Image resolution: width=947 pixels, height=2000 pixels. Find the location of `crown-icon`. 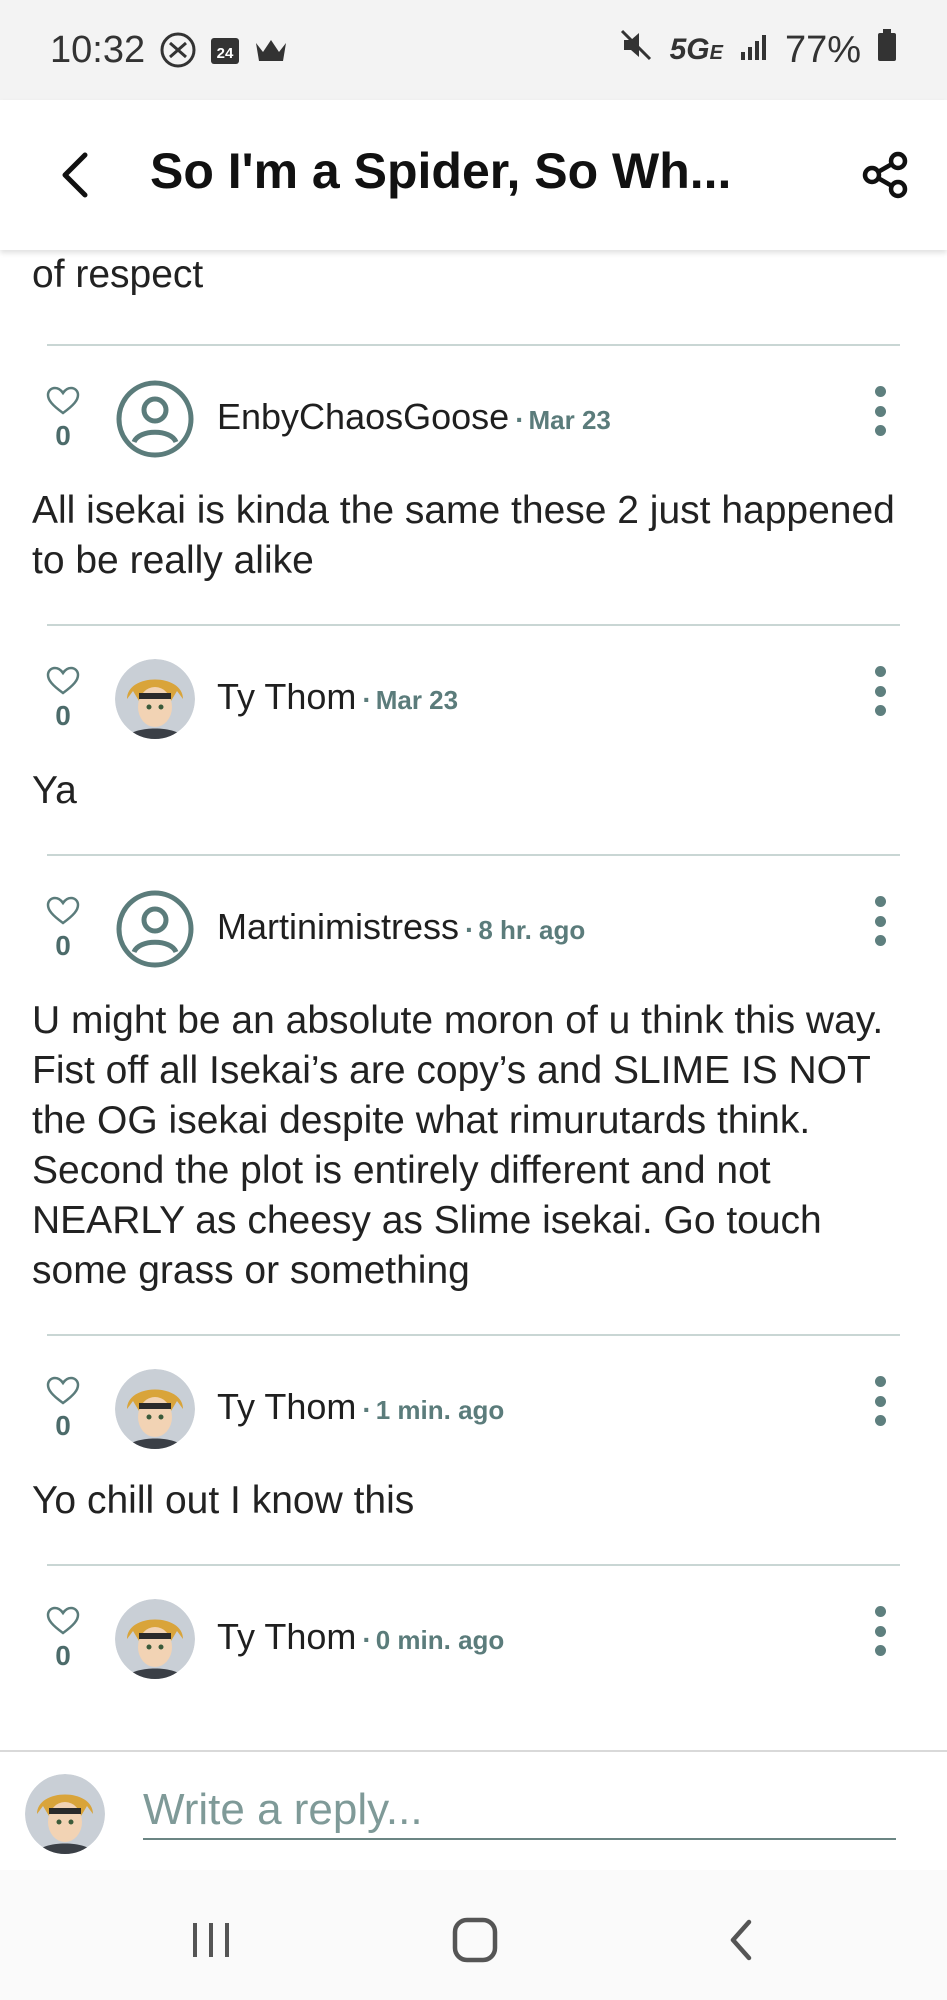

crown-icon is located at coordinates (271, 50).